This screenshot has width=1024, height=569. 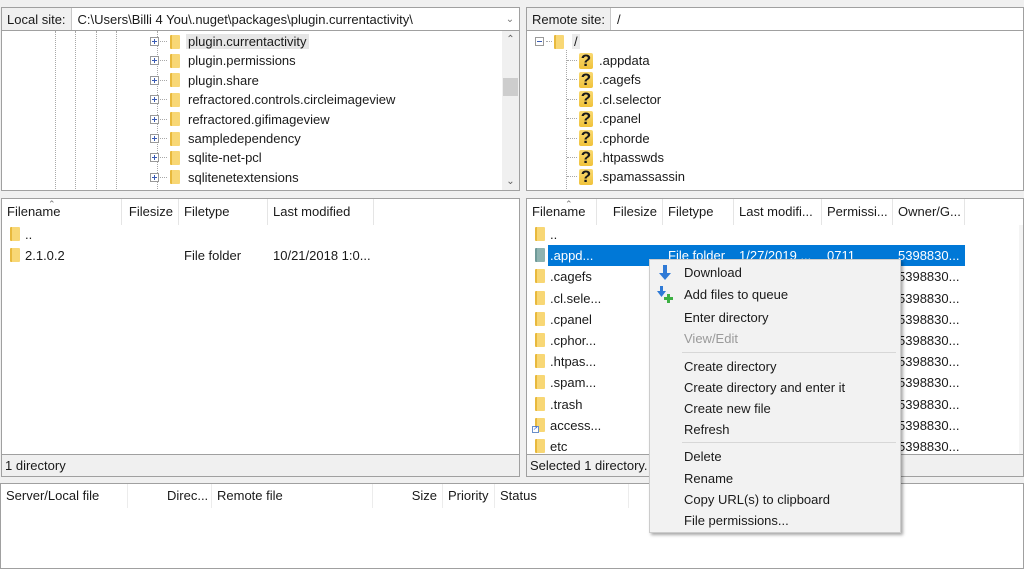 What do you see at coordinates (45, 255) in the screenshot?
I see `filename: 2.1.0.2` at bounding box center [45, 255].